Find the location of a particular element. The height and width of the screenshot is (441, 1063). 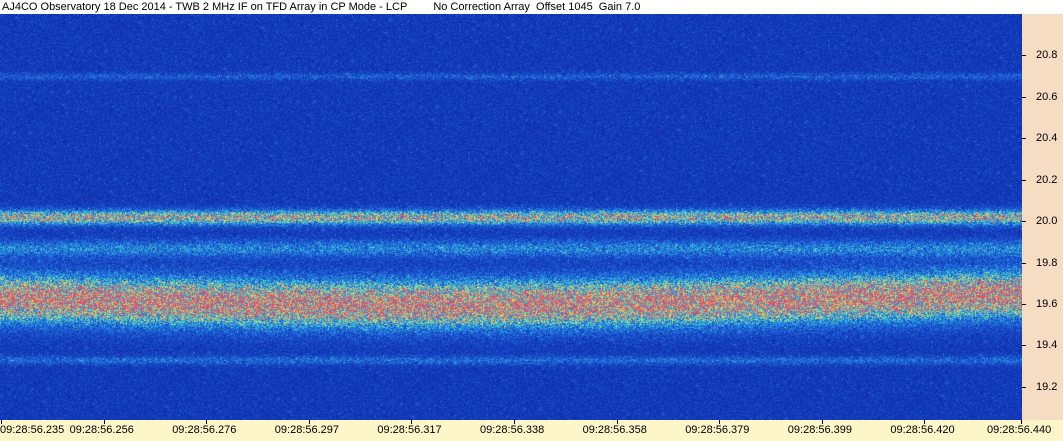

y-tick-label: 19.6 is located at coordinates (1047, 304).